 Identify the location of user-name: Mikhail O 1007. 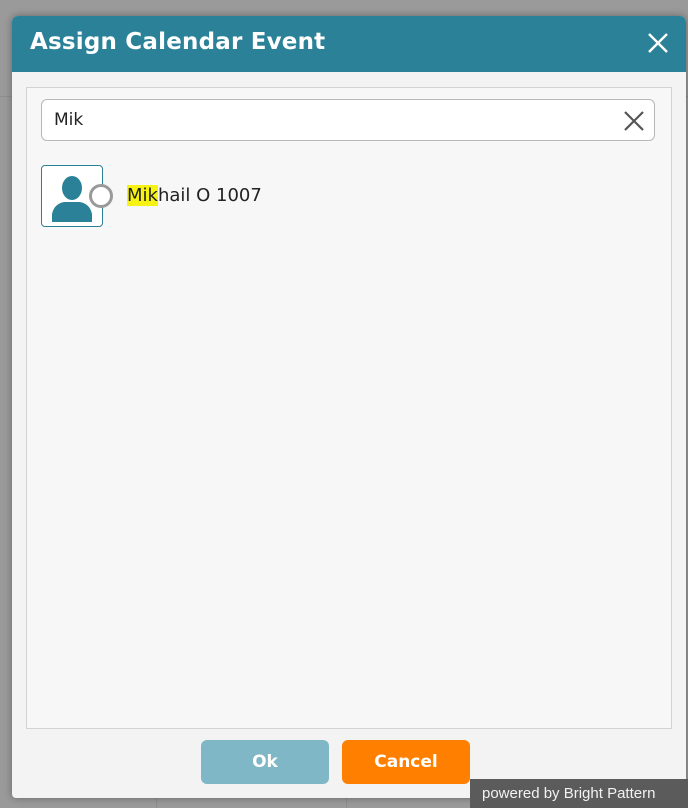
(194, 195).